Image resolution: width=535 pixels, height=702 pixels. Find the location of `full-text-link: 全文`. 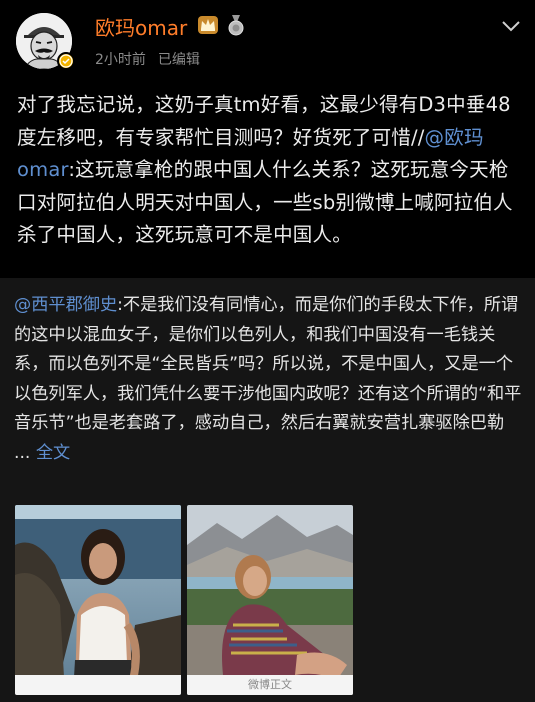

full-text-link: 全文 is located at coordinates (53, 453).